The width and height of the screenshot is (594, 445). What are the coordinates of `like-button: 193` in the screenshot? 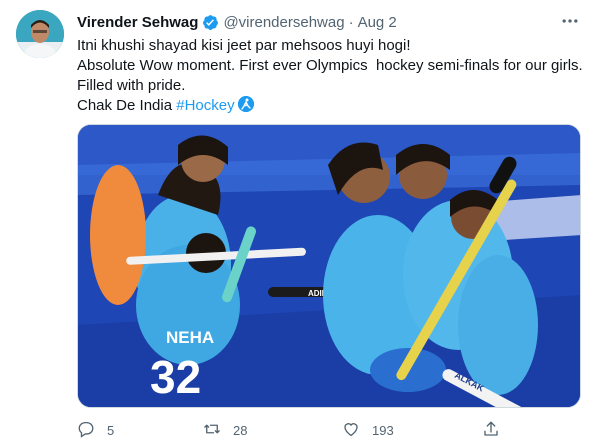 It's located at (368, 430).